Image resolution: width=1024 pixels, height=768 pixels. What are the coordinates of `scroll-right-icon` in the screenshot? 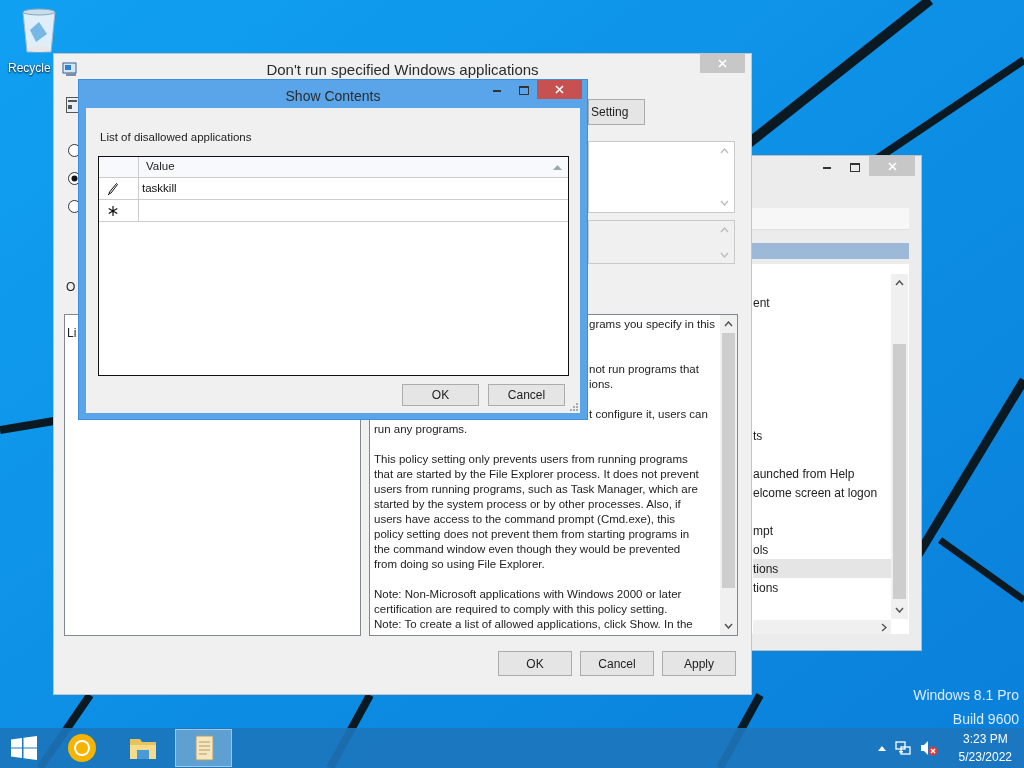 It's located at (884, 627).